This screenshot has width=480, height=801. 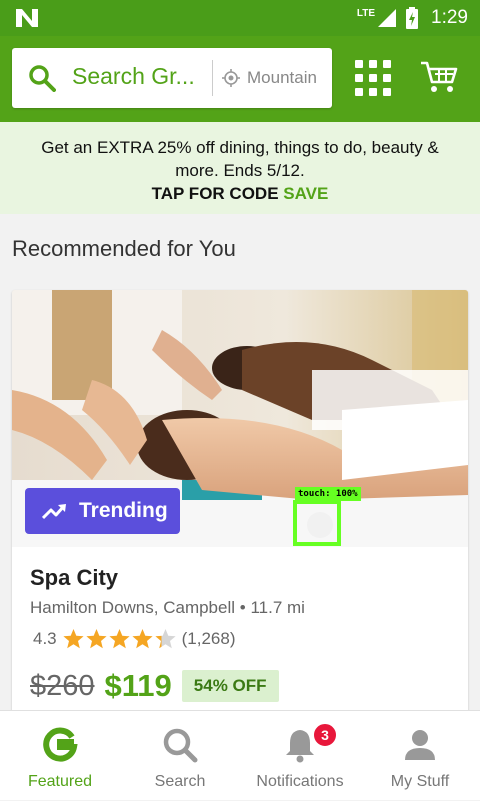 What do you see at coordinates (45, 638) in the screenshot?
I see `rating-value: 4.3` at bounding box center [45, 638].